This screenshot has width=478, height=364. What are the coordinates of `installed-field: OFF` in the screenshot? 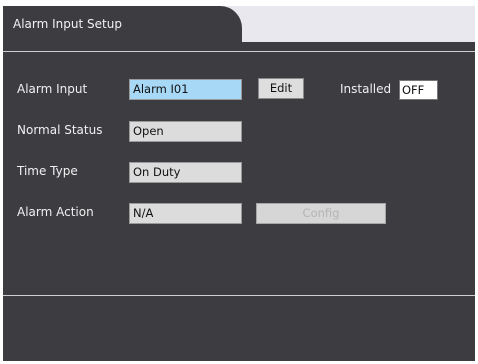 It's located at (418, 90).